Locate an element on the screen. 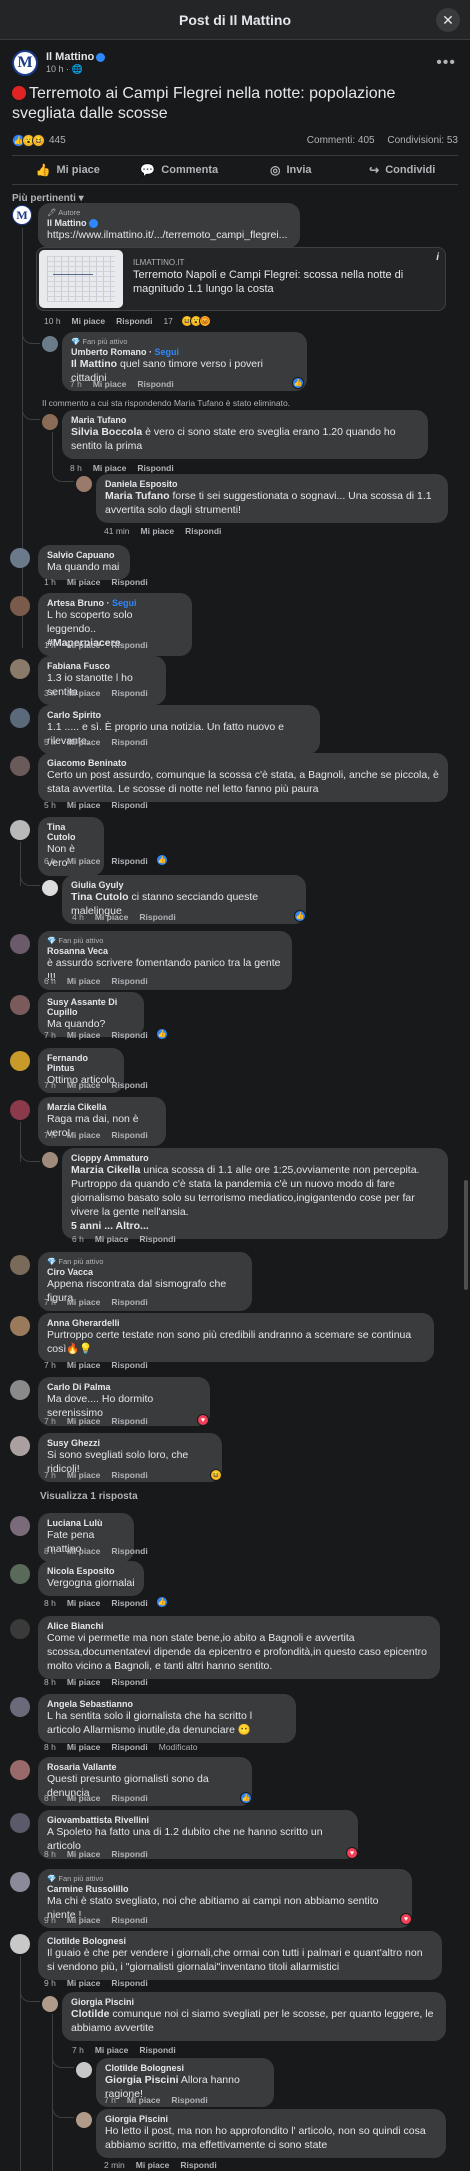  follow-button: Segui is located at coordinates (167, 352).